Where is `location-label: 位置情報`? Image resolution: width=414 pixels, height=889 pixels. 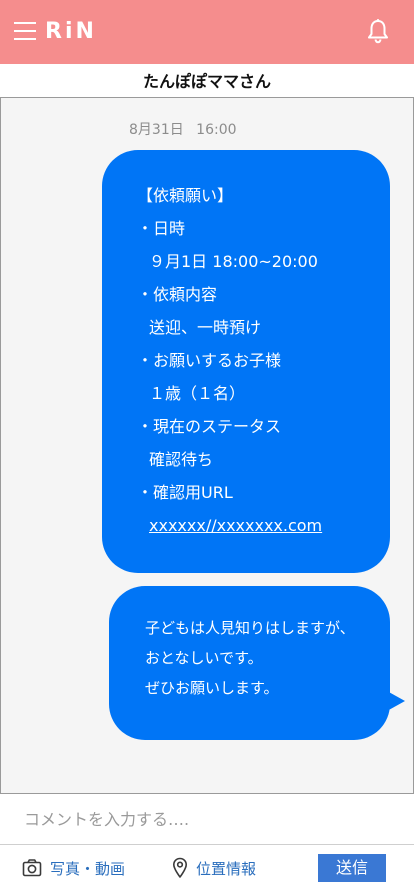
location-label: 位置情報 is located at coordinates (226, 868).